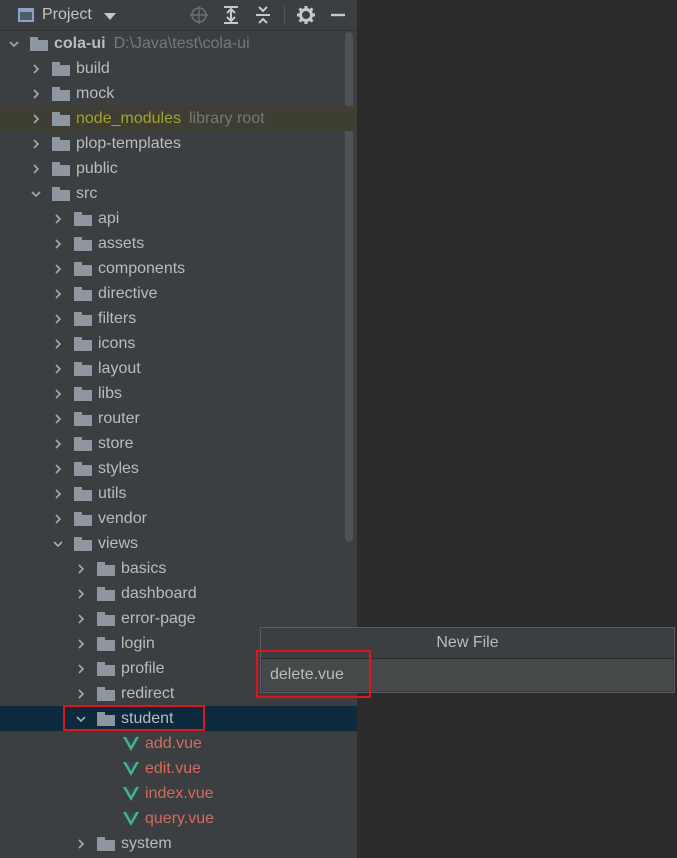 The width and height of the screenshot is (677, 858). I want to click on tree-item-label: login, so click(138, 643).